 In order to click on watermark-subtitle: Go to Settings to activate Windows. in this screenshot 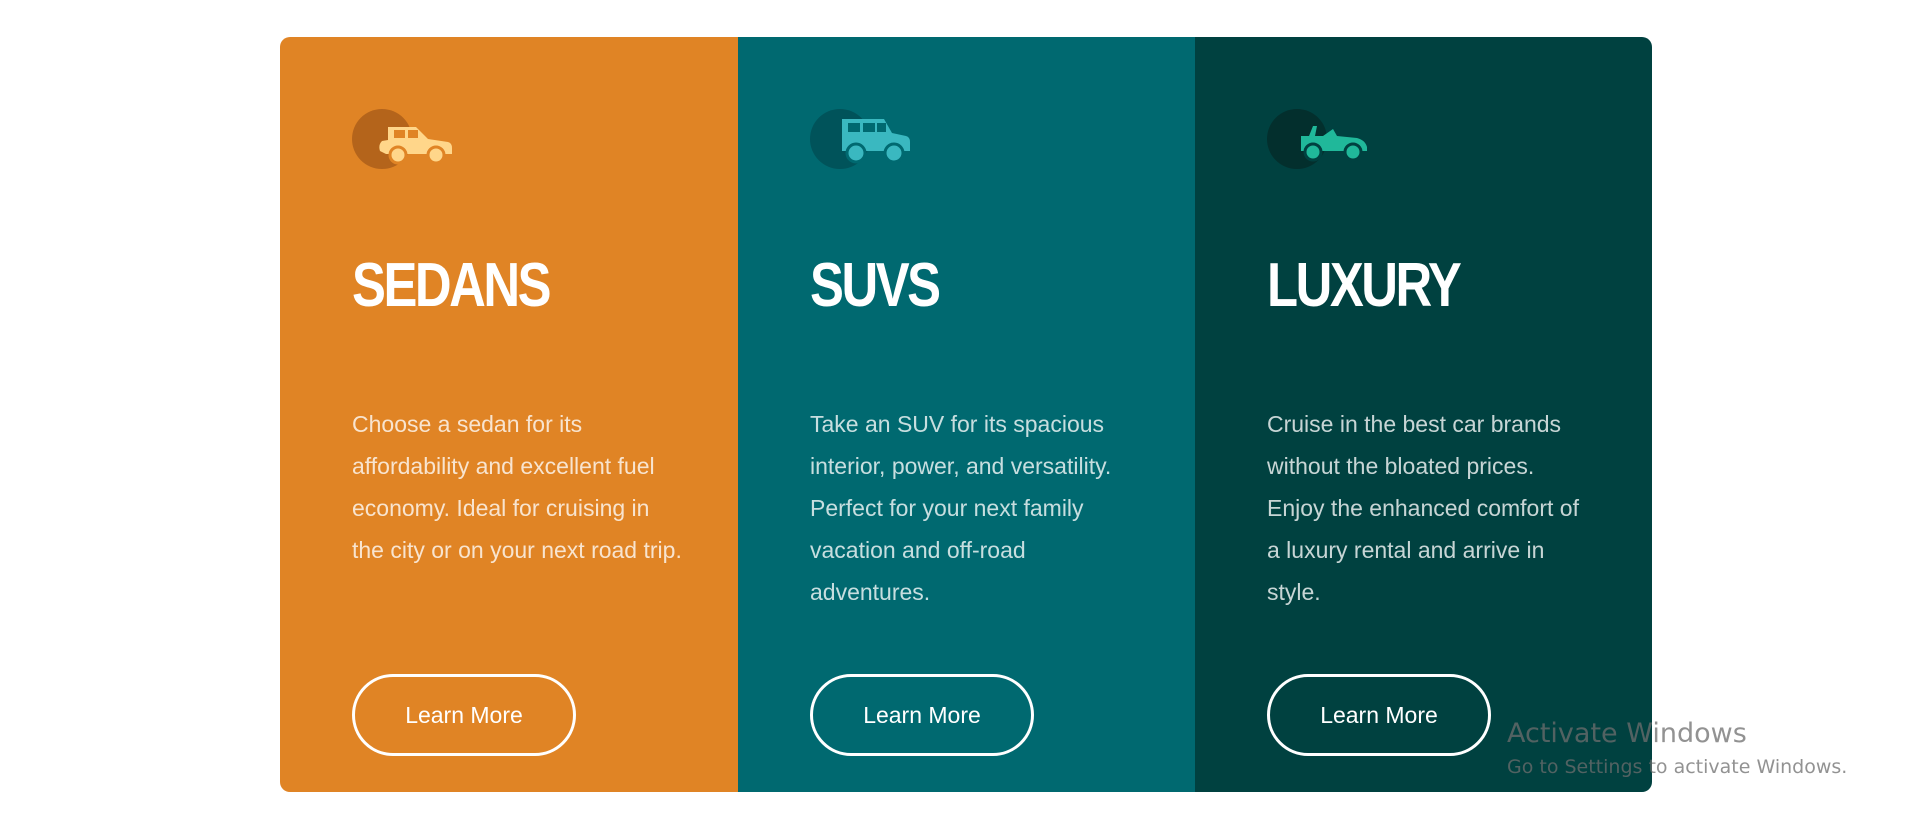, I will do `click(1677, 767)`.